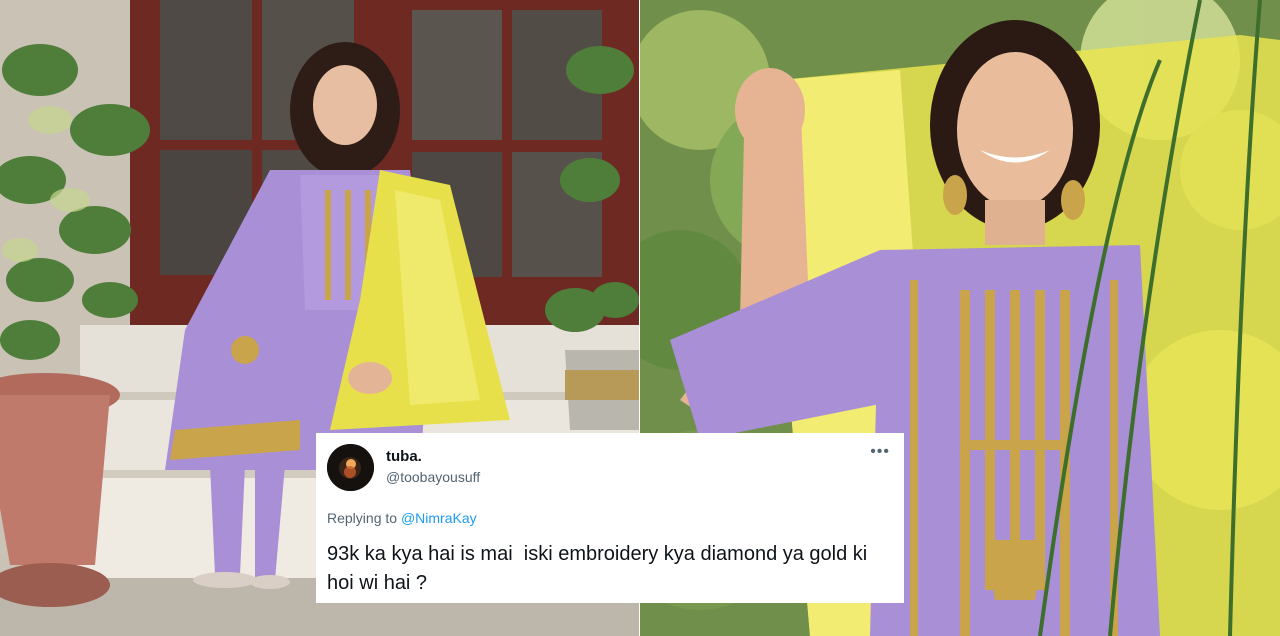 Image resolution: width=1280 pixels, height=636 pixels. I want to click on replying-to-mention: @NimraKay, so click(439, 518).